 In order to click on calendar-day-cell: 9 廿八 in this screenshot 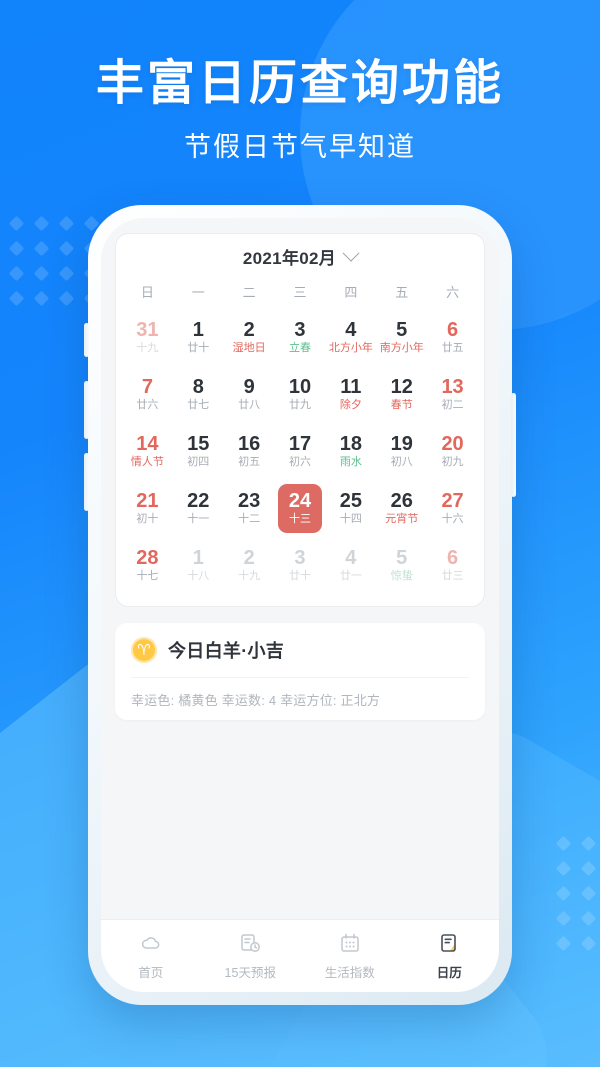, I will do `click(249, 394)`.